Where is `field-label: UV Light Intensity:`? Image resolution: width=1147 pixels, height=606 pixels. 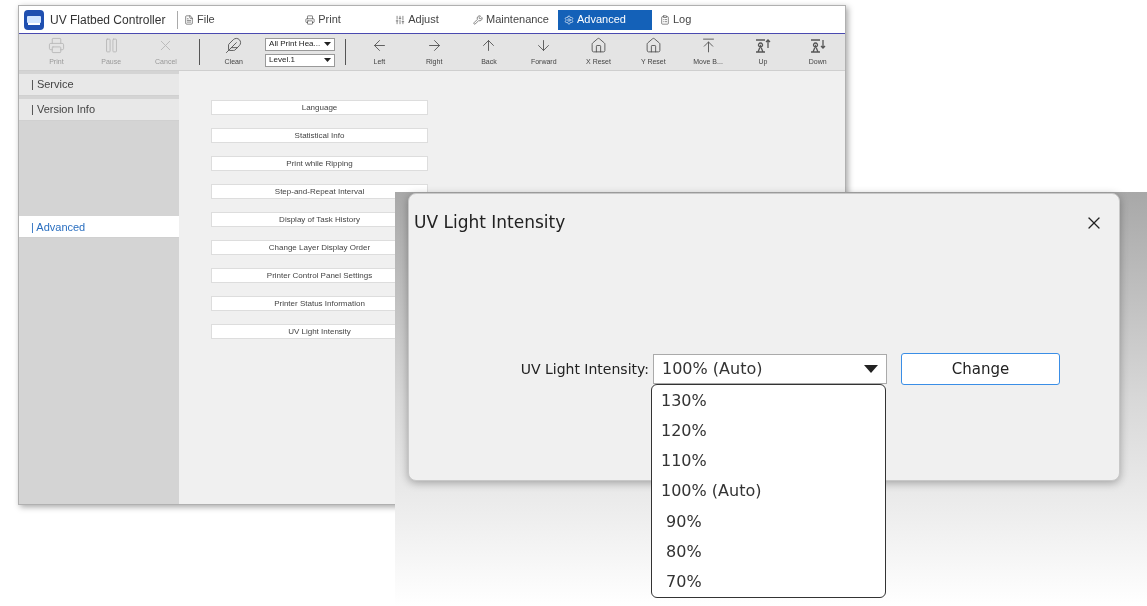 field-label: UV Light Intensity: is located at coordinates (584, 369).